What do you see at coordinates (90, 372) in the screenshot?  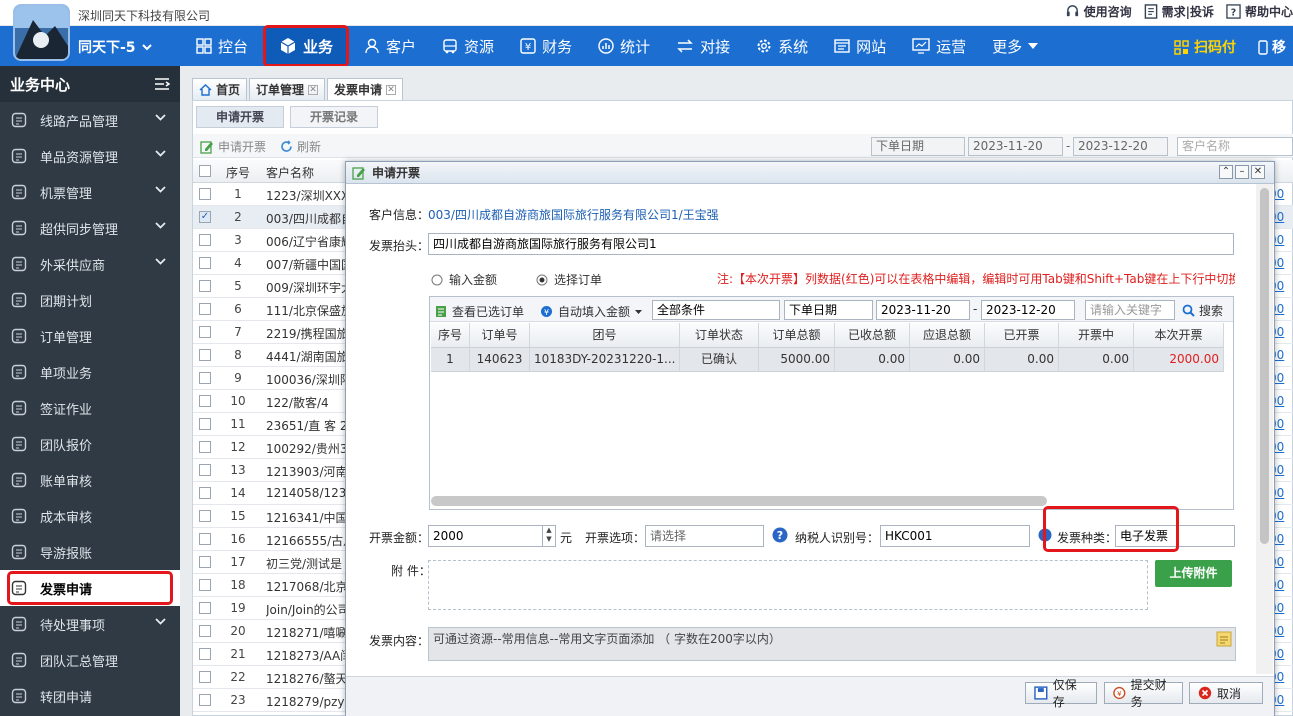 I see `sidebar-item-bag: 单项业务` at bounding box center [90, 372].